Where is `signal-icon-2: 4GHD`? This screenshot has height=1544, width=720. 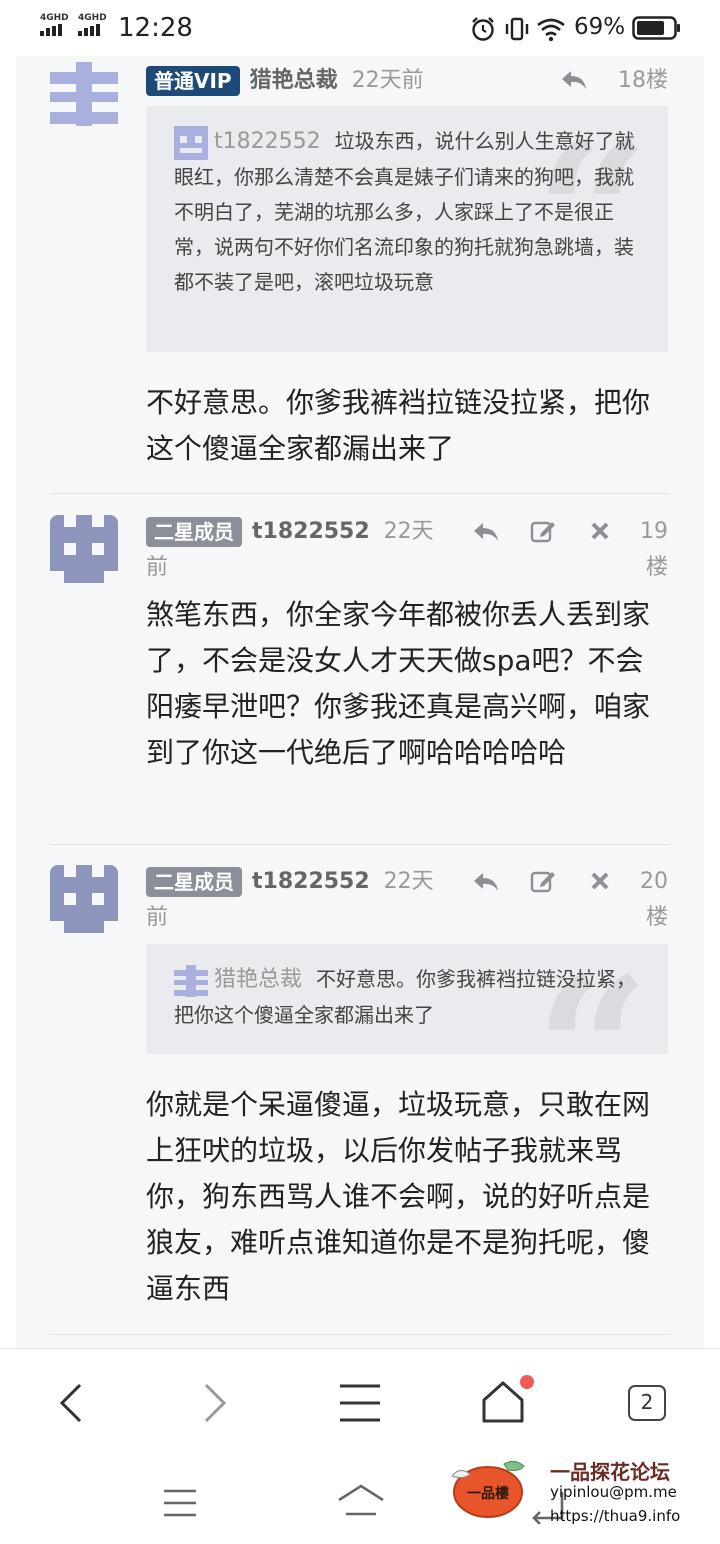 signal-icon-2: 4GHD is located at coordinates (92, 25).